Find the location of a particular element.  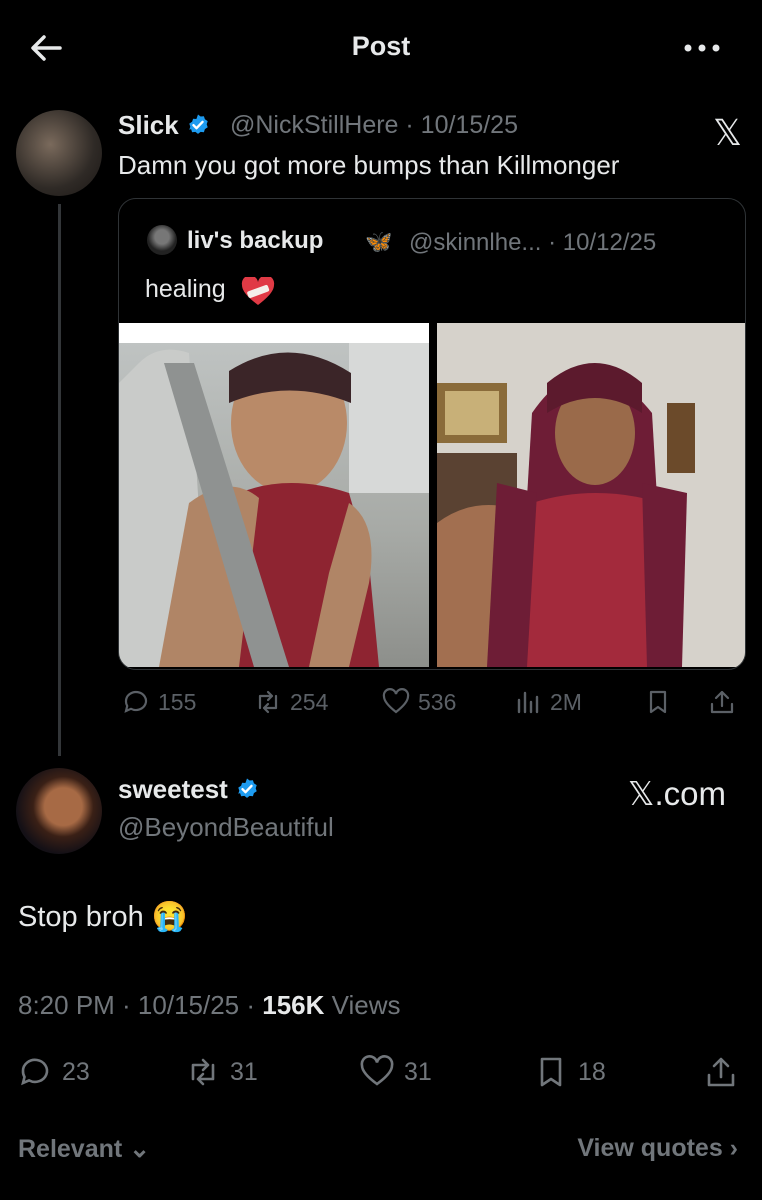

quoted-handle-date: @skinnlhe... · 10/12/25 is located at coordinates (533, 242).